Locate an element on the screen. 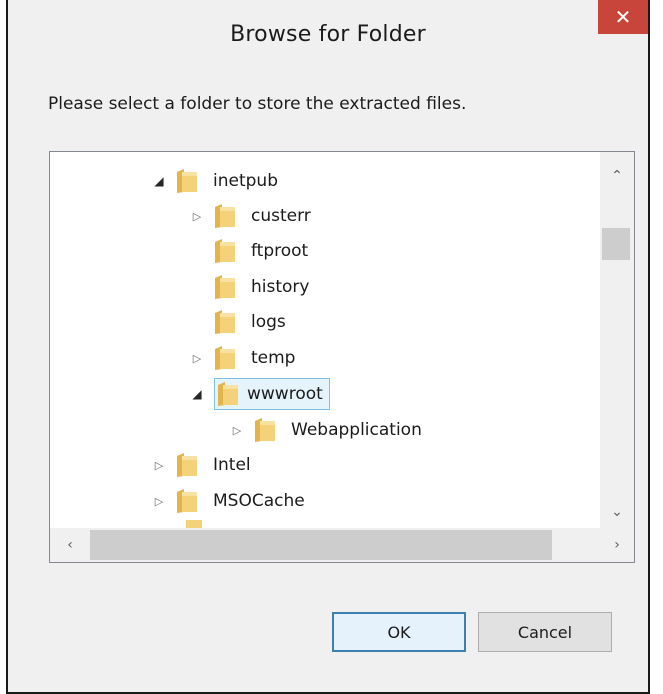 This screenshot has height=694, width=663. title-bar: Browse for Folder ✕ is located at coordinates (328, 39).